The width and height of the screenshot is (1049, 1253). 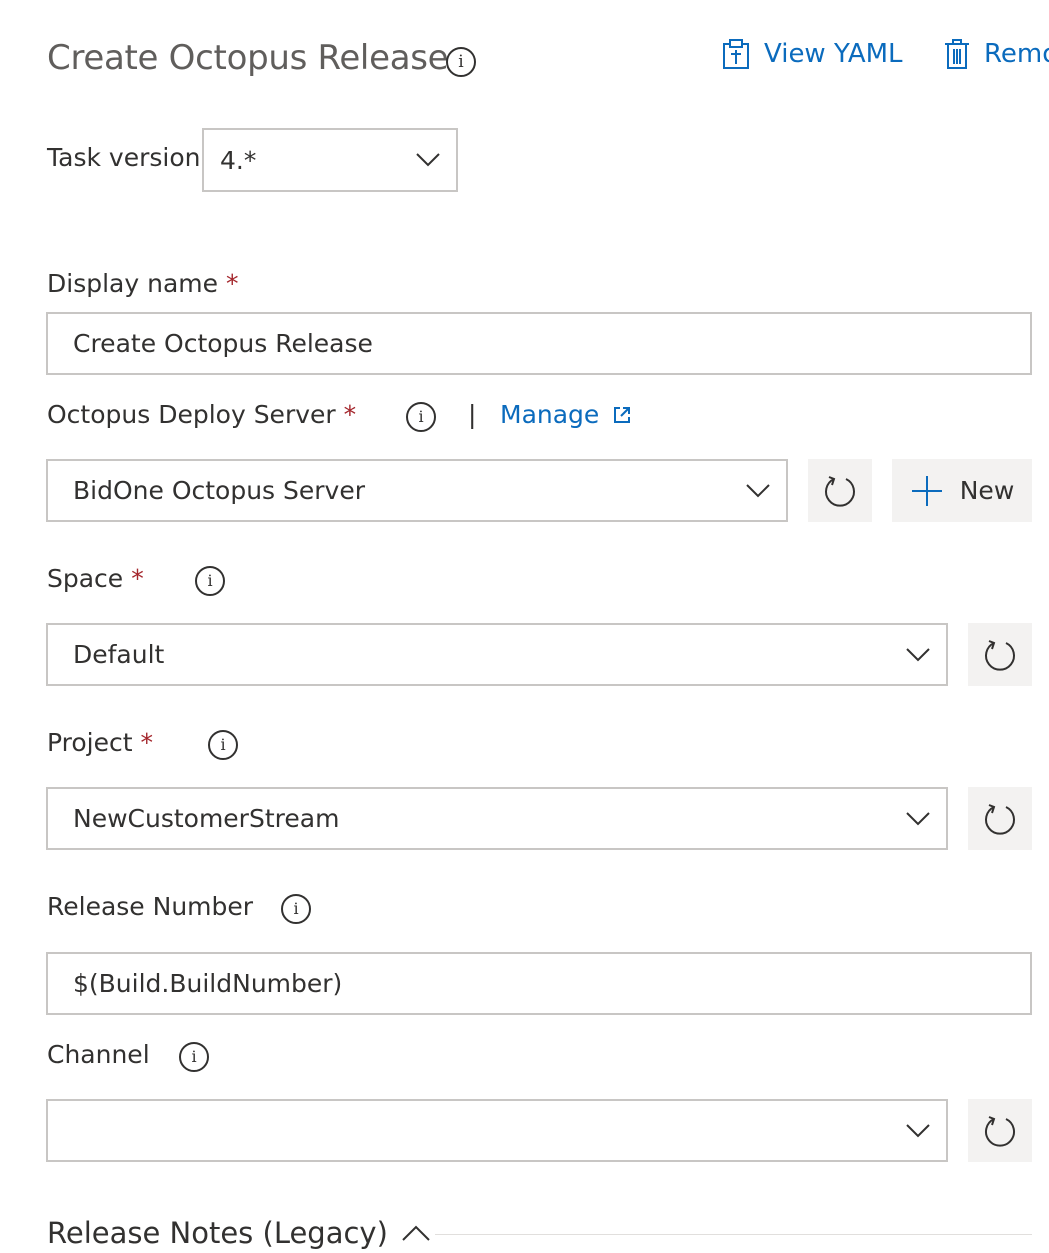 I want to click on clipboard-icon, so click(x=736, y=54).